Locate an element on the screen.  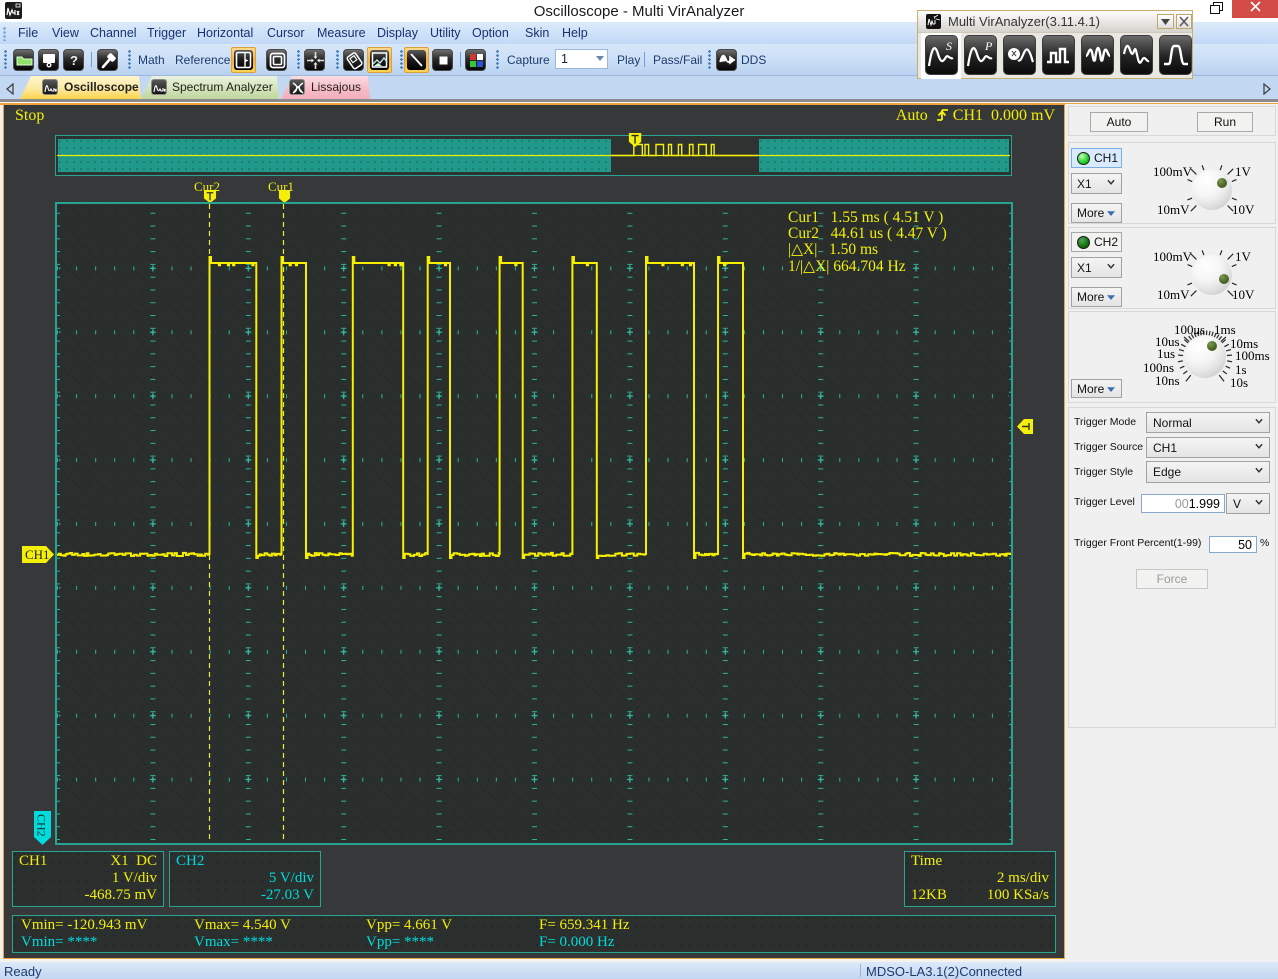
svg-text: S is located at coordinates (949, 46).